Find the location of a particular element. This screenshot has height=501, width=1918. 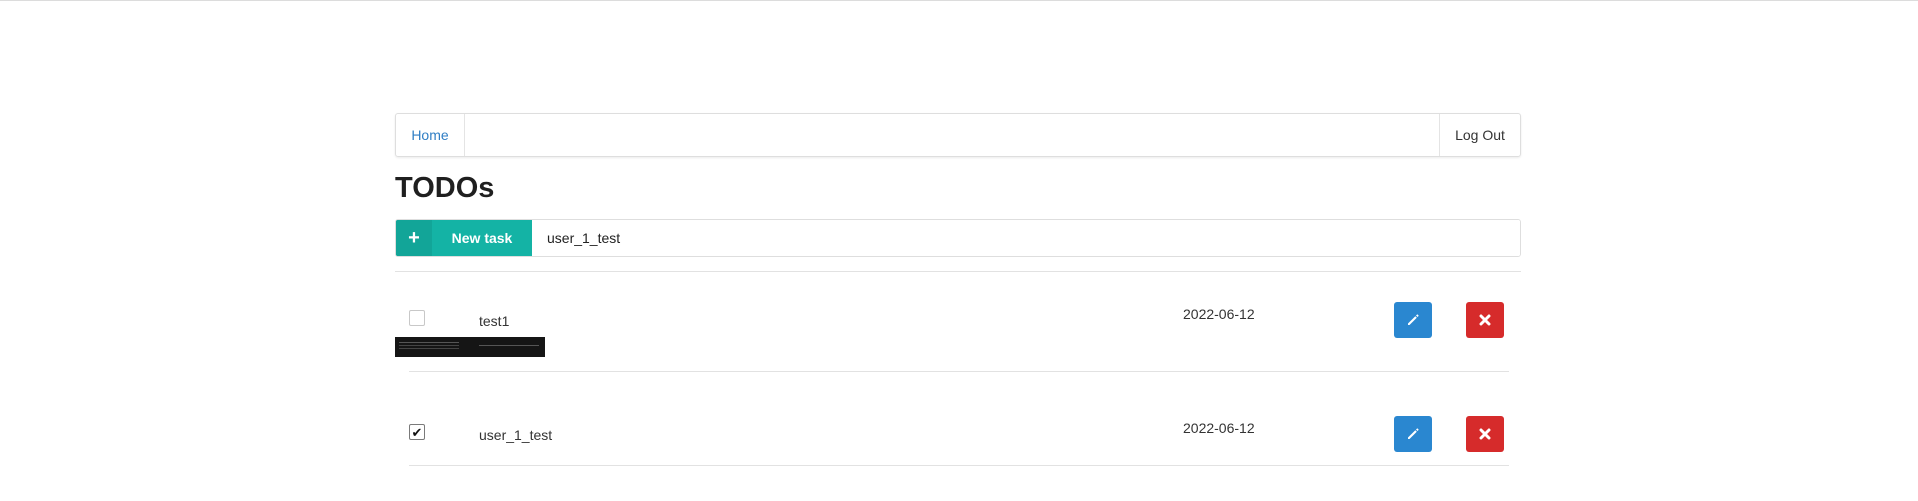

page-title: TODOs is located at coordinates (445, 188).